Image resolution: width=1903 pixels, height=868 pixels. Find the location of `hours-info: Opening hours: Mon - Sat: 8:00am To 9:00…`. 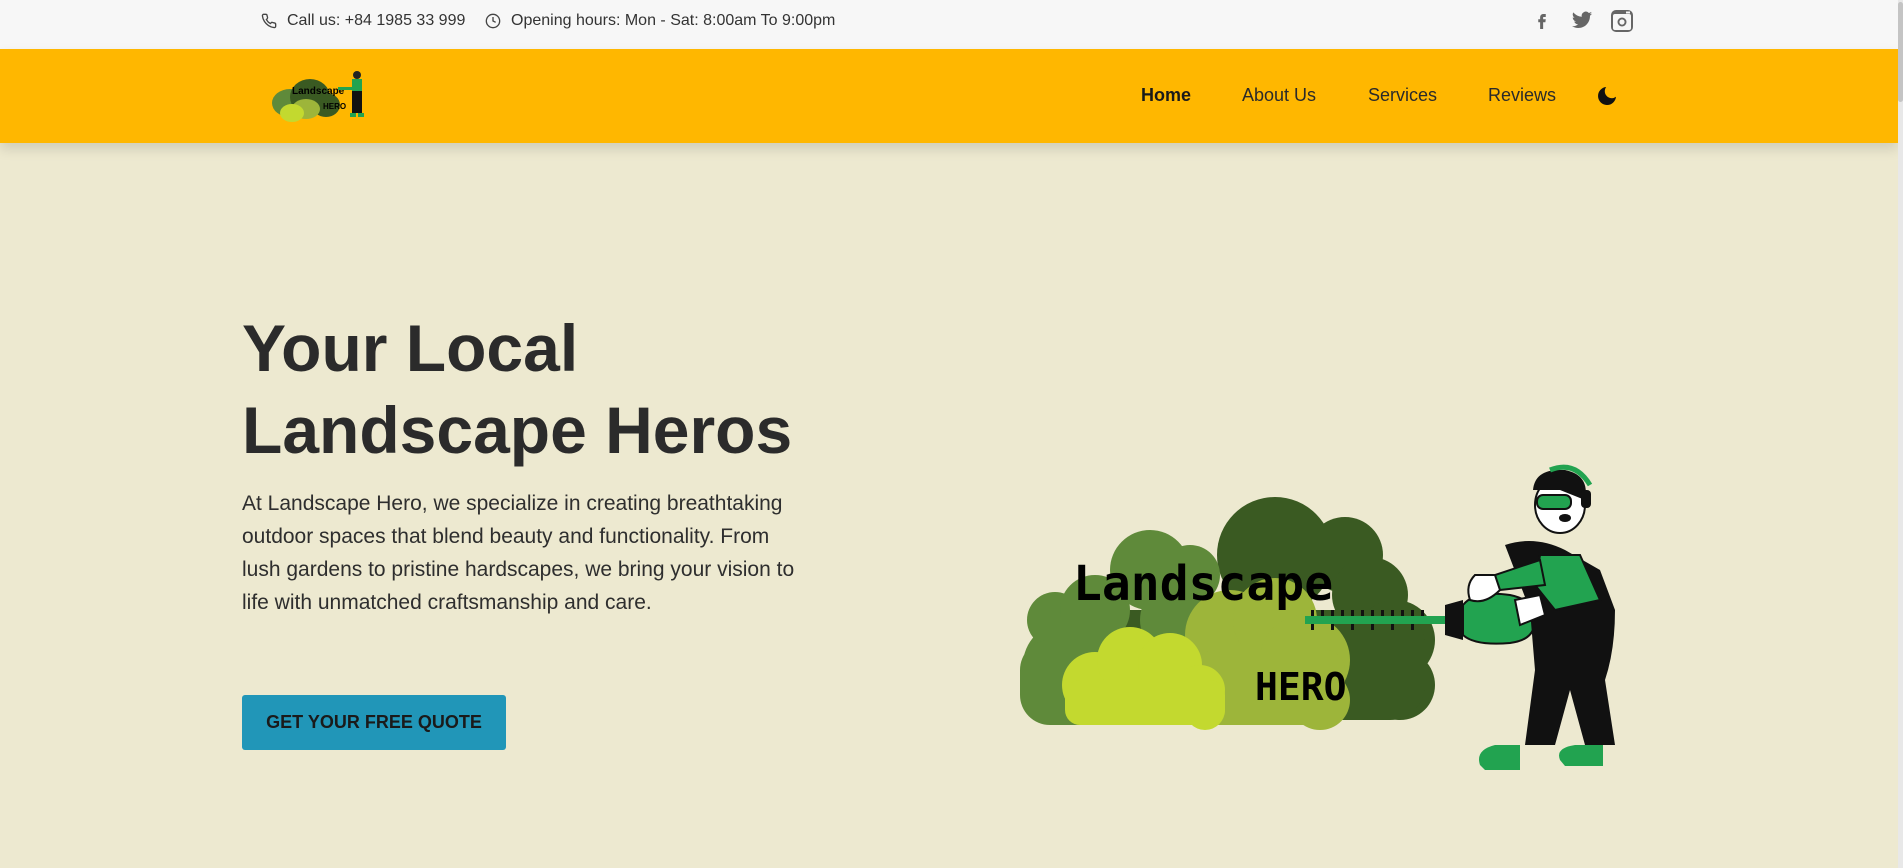

hours-info: Opening hours: Mon - Sat: 8:00am To 9:00… is located at coordinates (660, 21).